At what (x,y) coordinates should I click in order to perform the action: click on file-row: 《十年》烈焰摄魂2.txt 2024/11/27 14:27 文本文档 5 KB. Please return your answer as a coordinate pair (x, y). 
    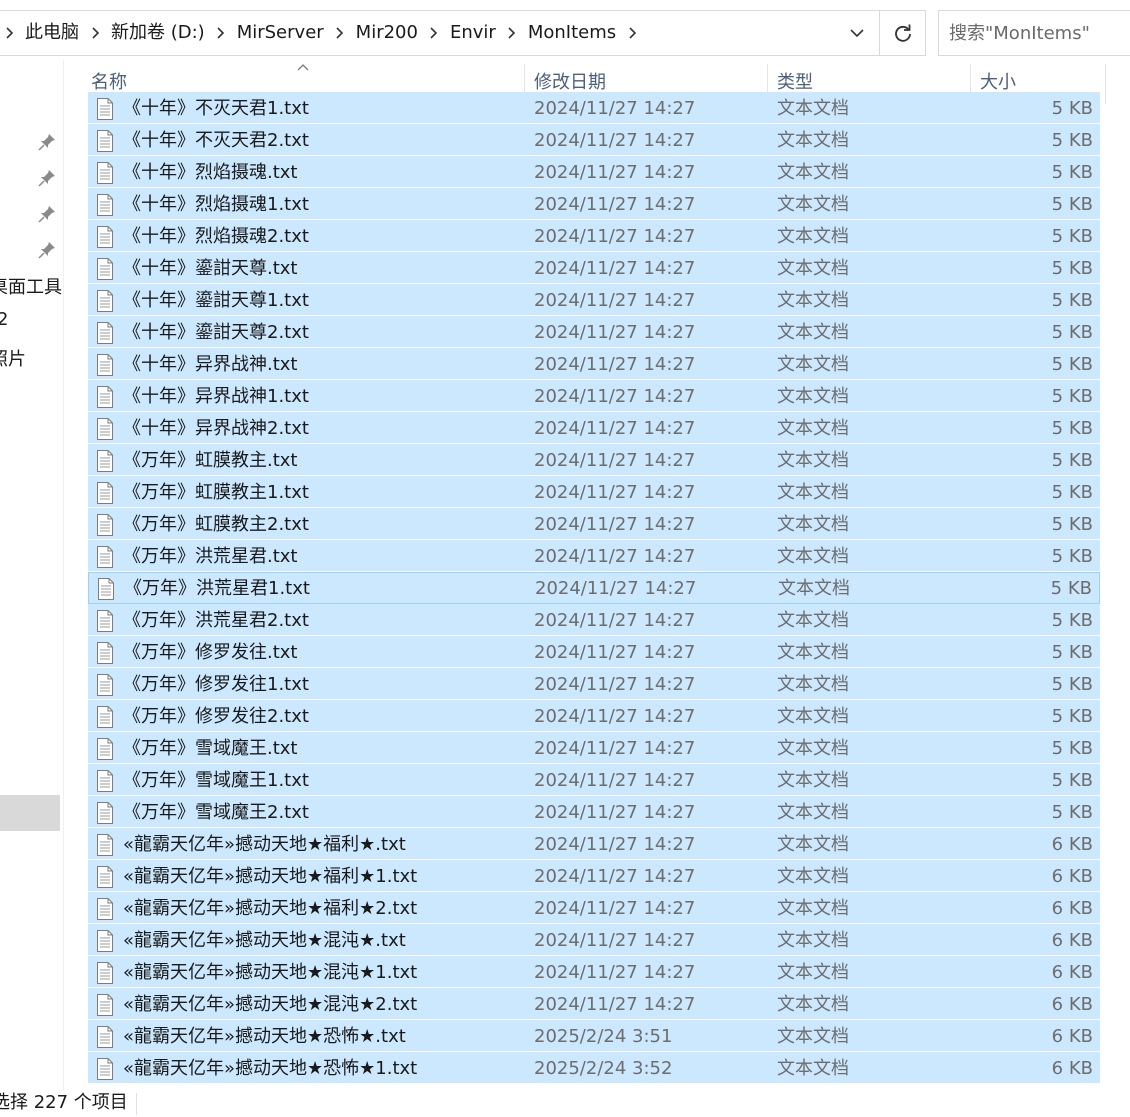
    Looking at the image, I should click on (594, 236).